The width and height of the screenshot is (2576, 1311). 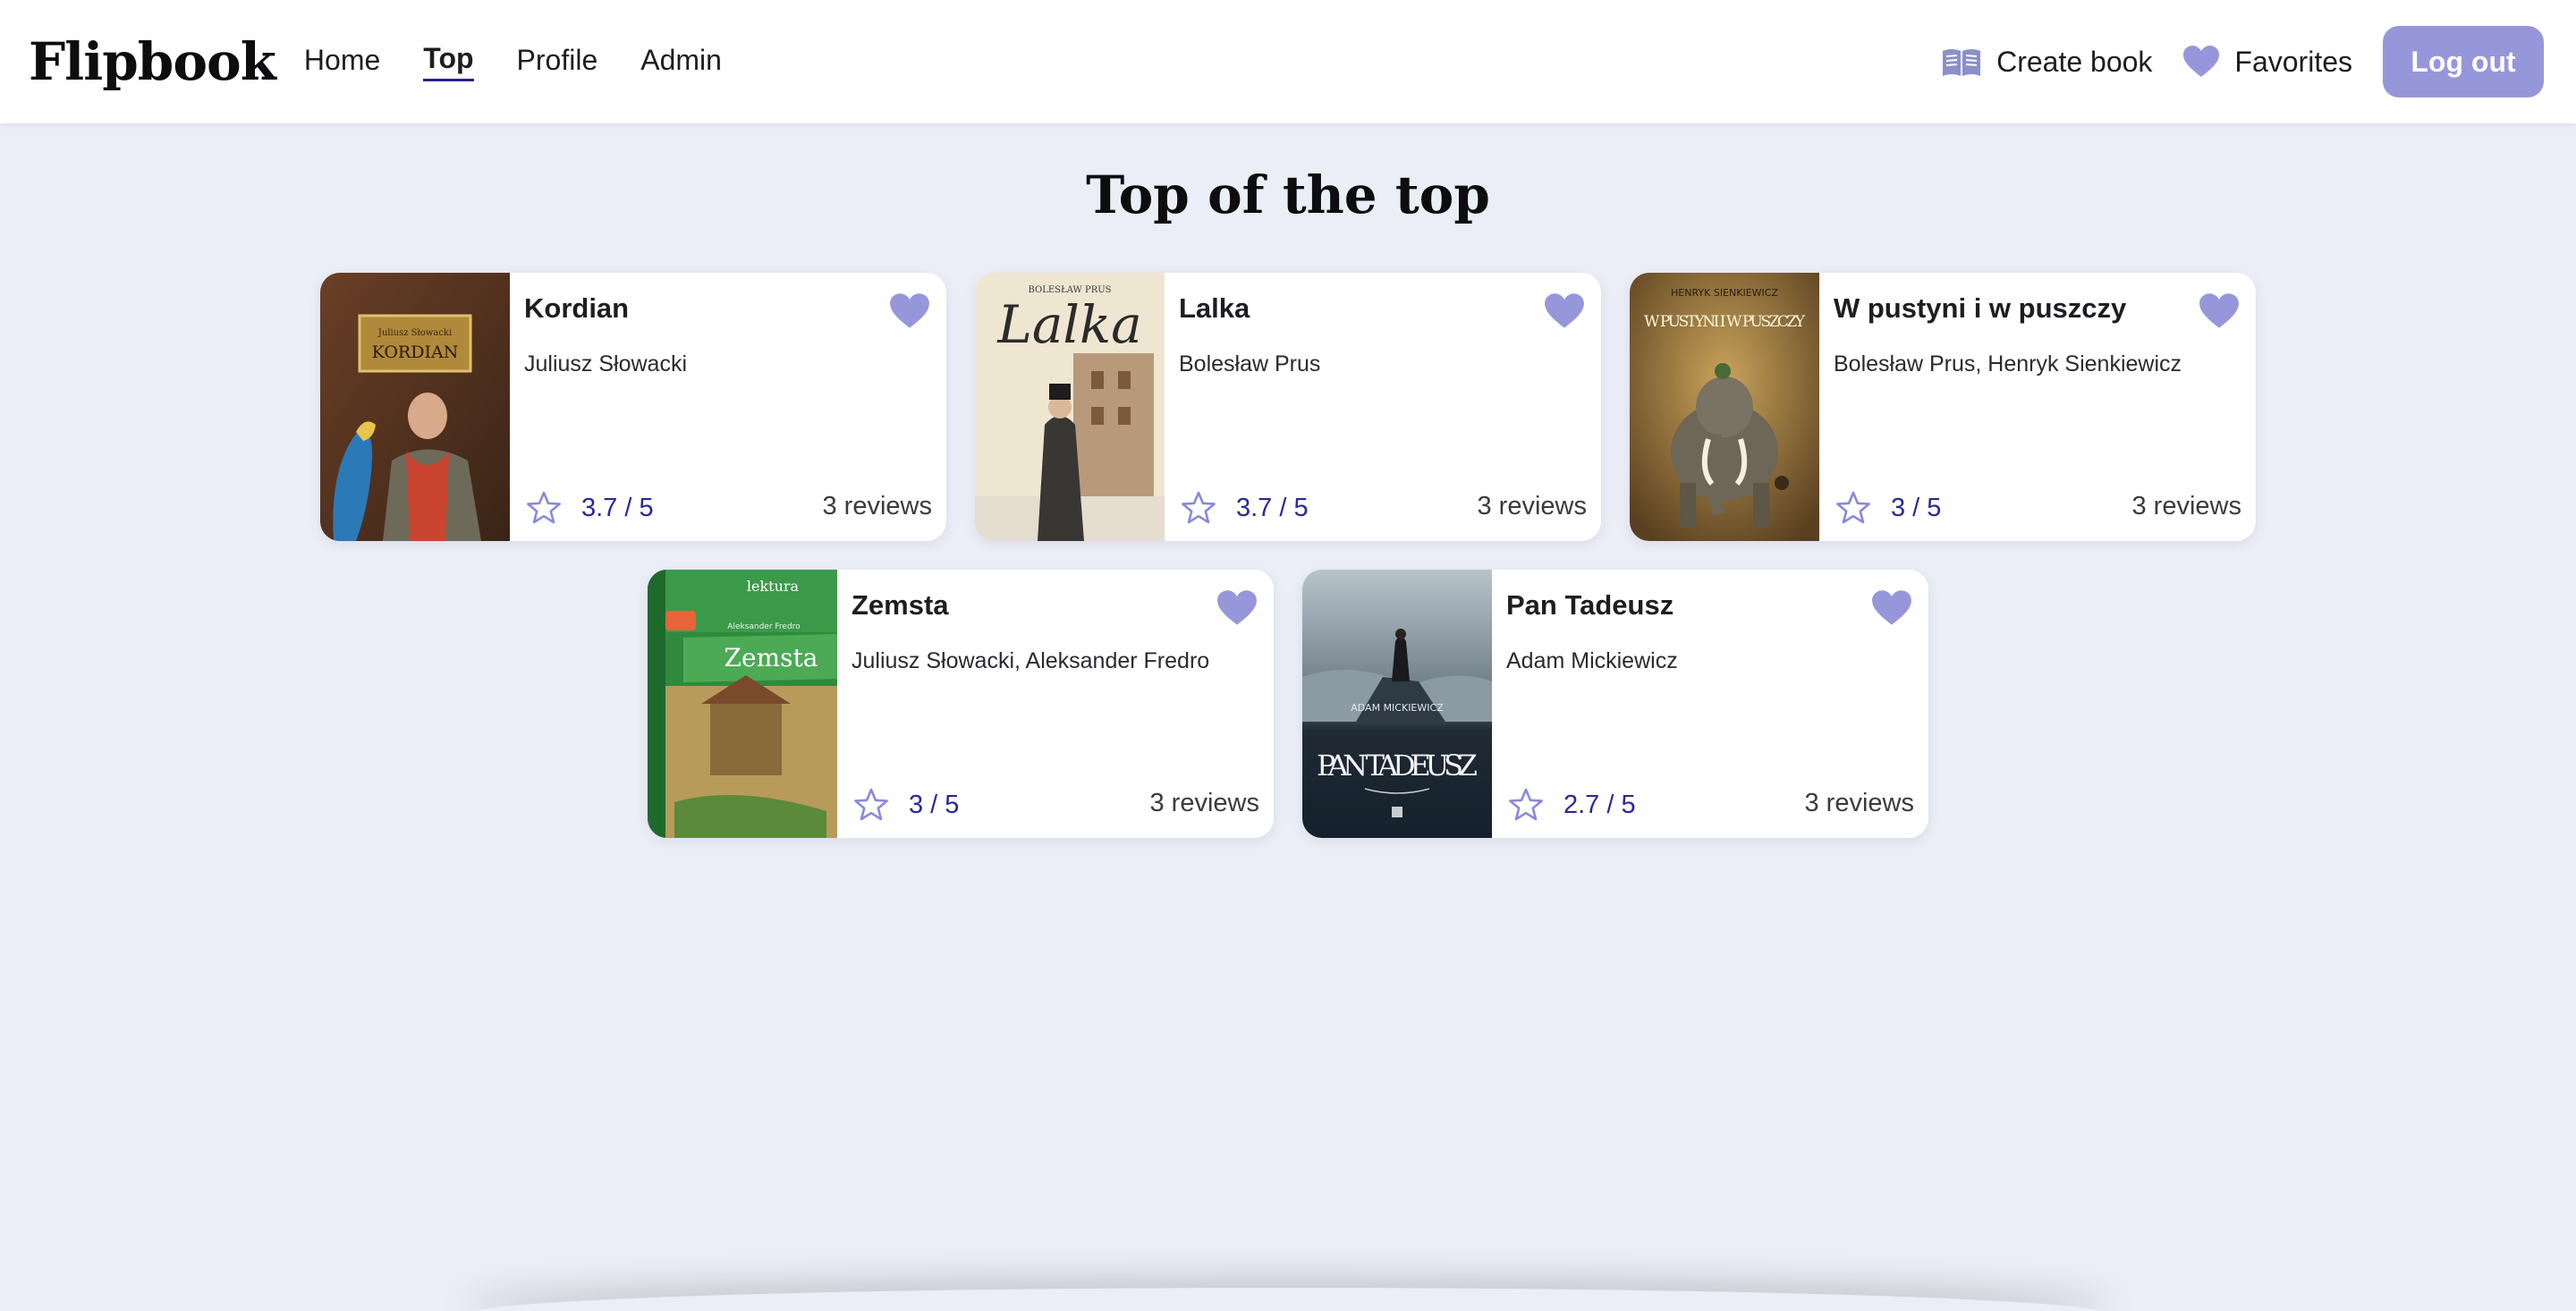 What do you see at coordinates (513, 61) in the screenshot?
I see `main-nav: Home Top Profile Admin` at bounding box center [513, 61].